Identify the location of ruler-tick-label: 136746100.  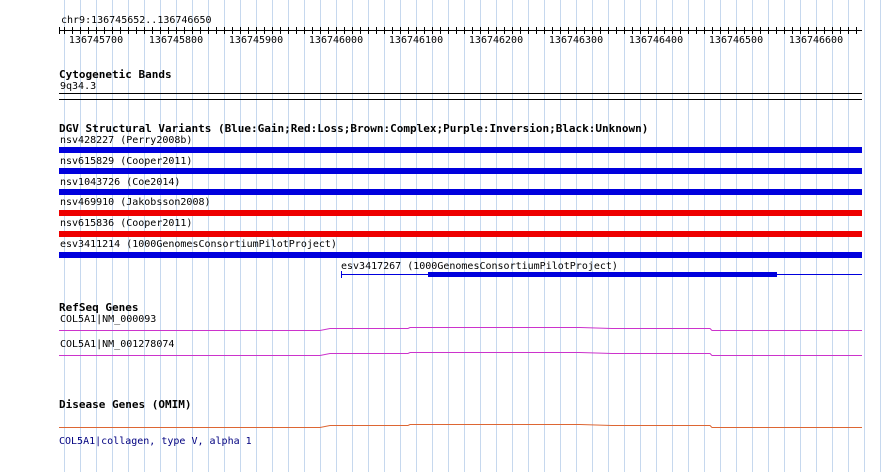
(416, 40).